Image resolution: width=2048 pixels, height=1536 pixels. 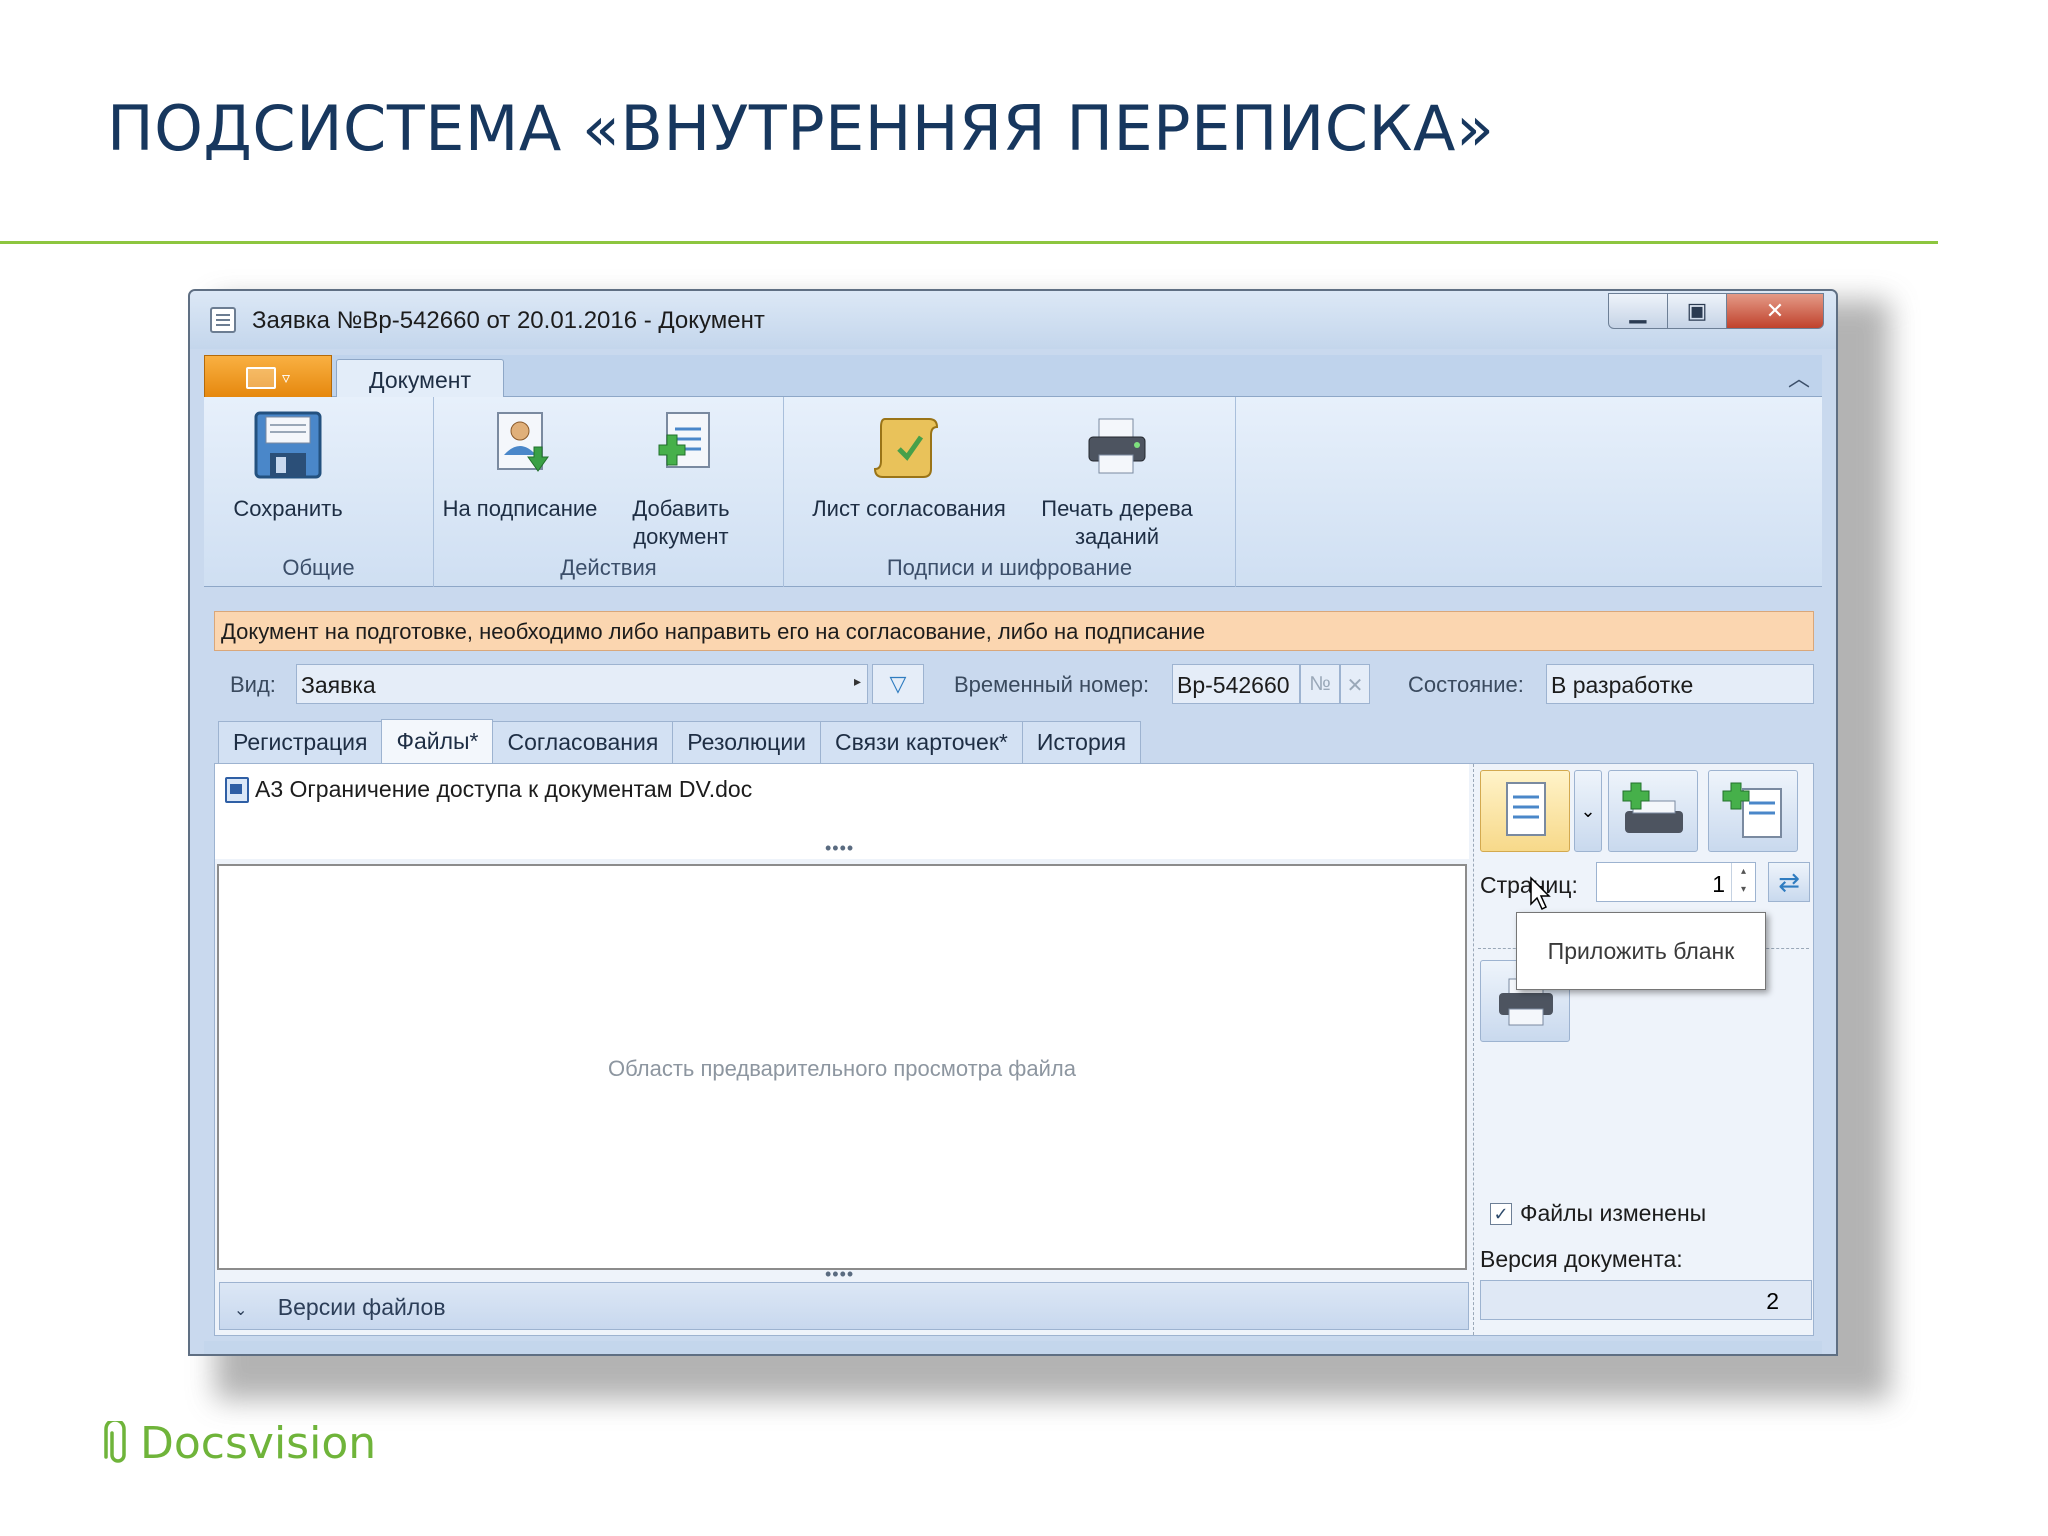 I want to click on approval-sheet-label: Лист согласования, so click(x=909, y=508).